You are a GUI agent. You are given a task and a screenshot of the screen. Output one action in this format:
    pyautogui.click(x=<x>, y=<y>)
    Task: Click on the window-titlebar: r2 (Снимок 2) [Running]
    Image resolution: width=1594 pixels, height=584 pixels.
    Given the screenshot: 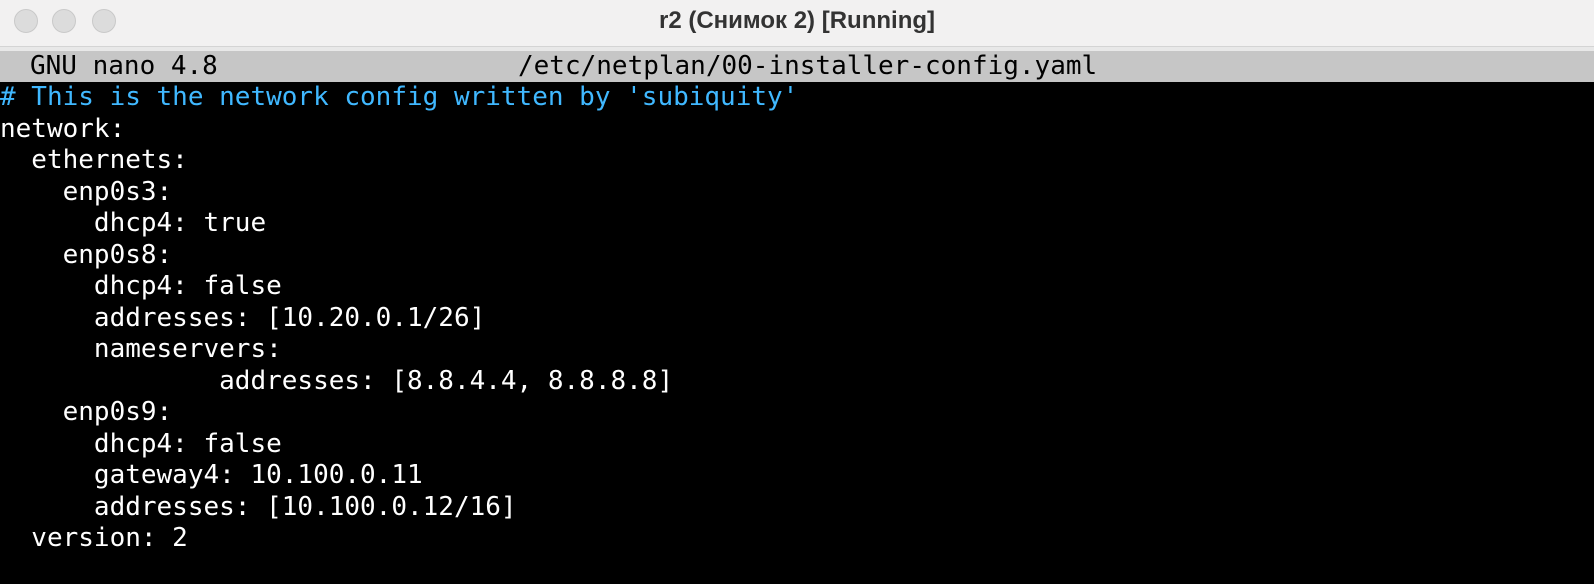 What is the action you would take?
    pyautogui.click(x=797, y=23)
    